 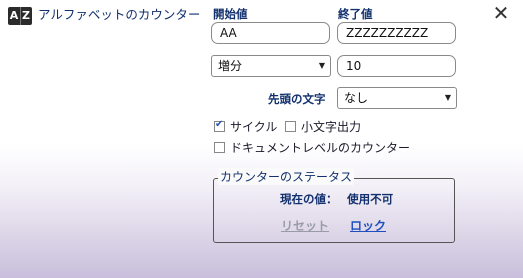 I want to click on current-value-text: 使用不可, so click(x=370, y=199).